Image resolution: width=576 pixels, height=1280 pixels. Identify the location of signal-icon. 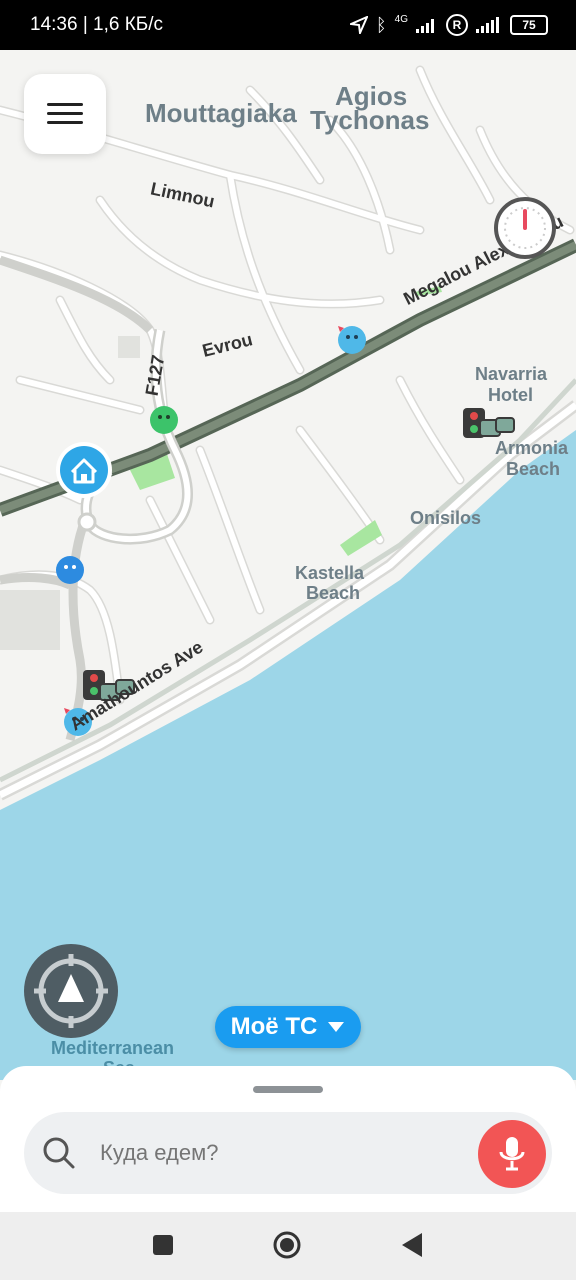
(425, 26).